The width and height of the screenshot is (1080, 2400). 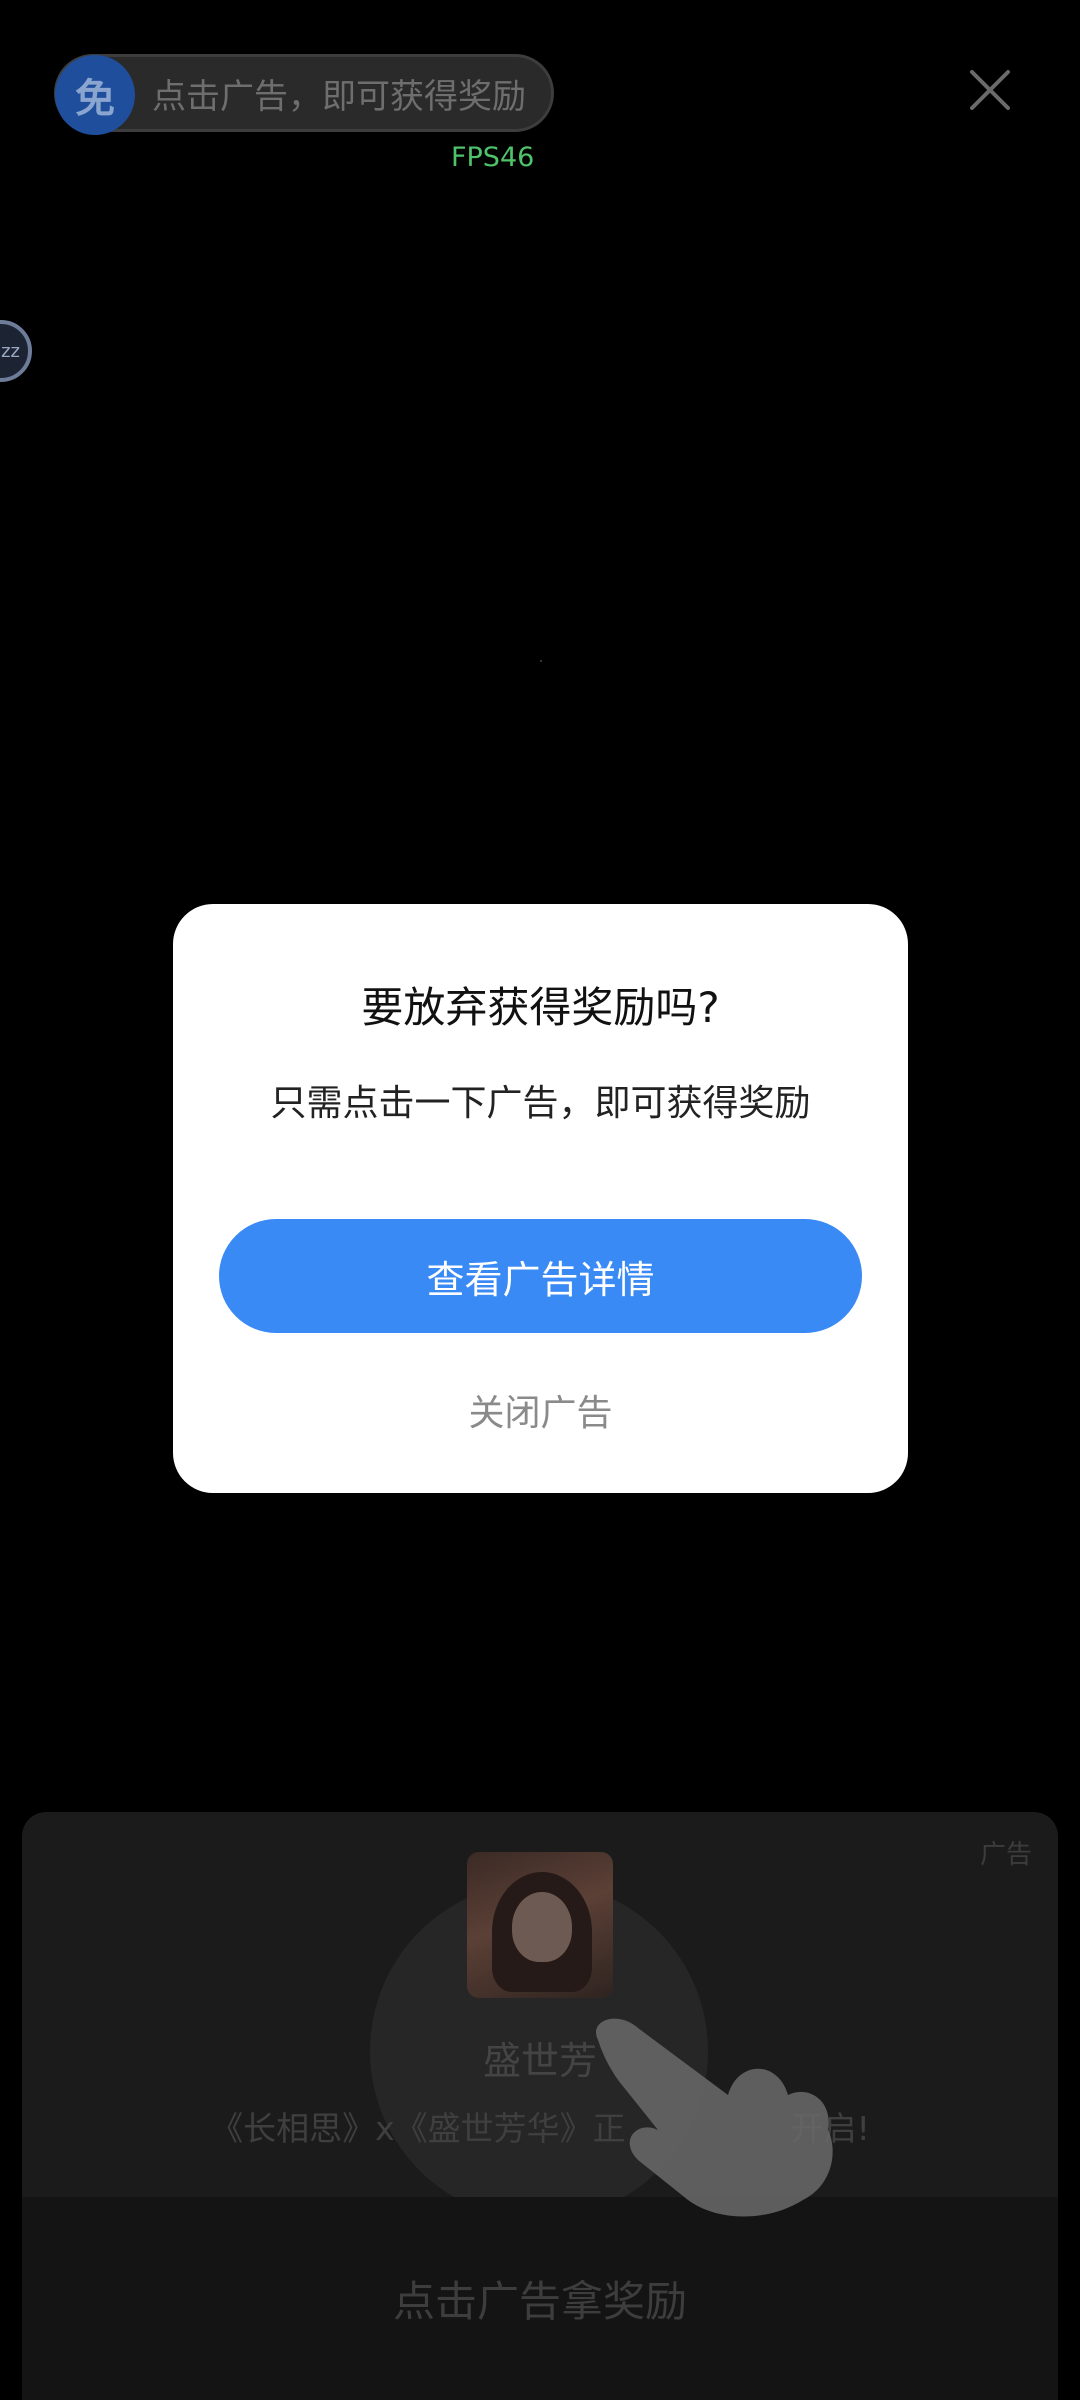 I want to click on close-icon, so click(x=990, y=90).